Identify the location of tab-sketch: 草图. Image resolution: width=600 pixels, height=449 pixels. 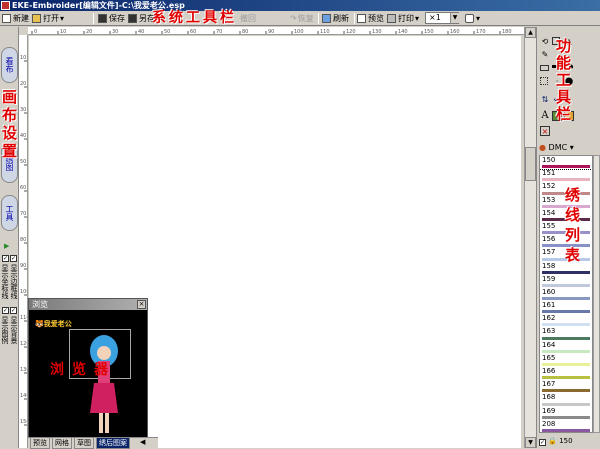
(84, 443).